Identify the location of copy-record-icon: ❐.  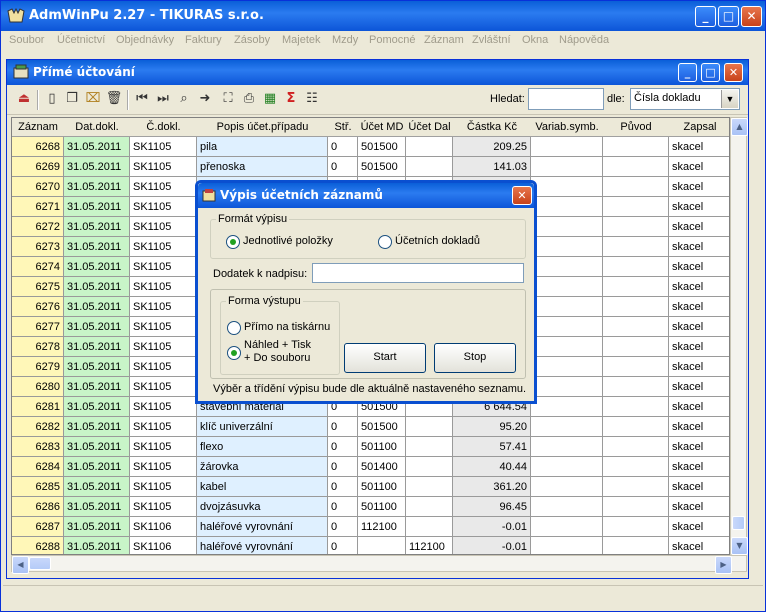
(72, 99).